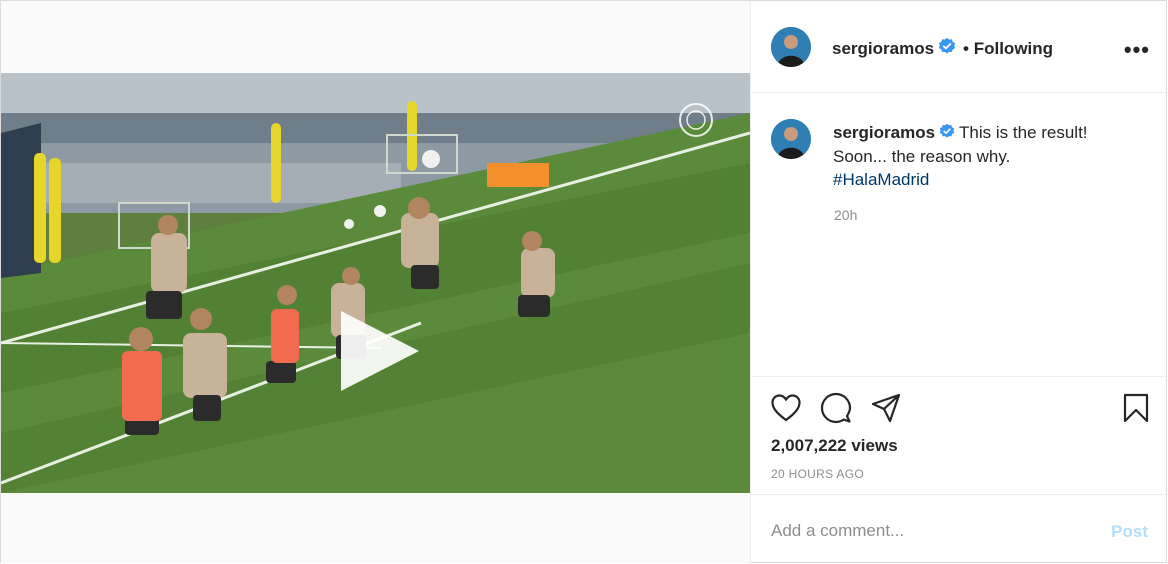  What do you see at coordinates (931, 531) in the screenshot?
I see `comment-input` at bounding box center [931, 531].